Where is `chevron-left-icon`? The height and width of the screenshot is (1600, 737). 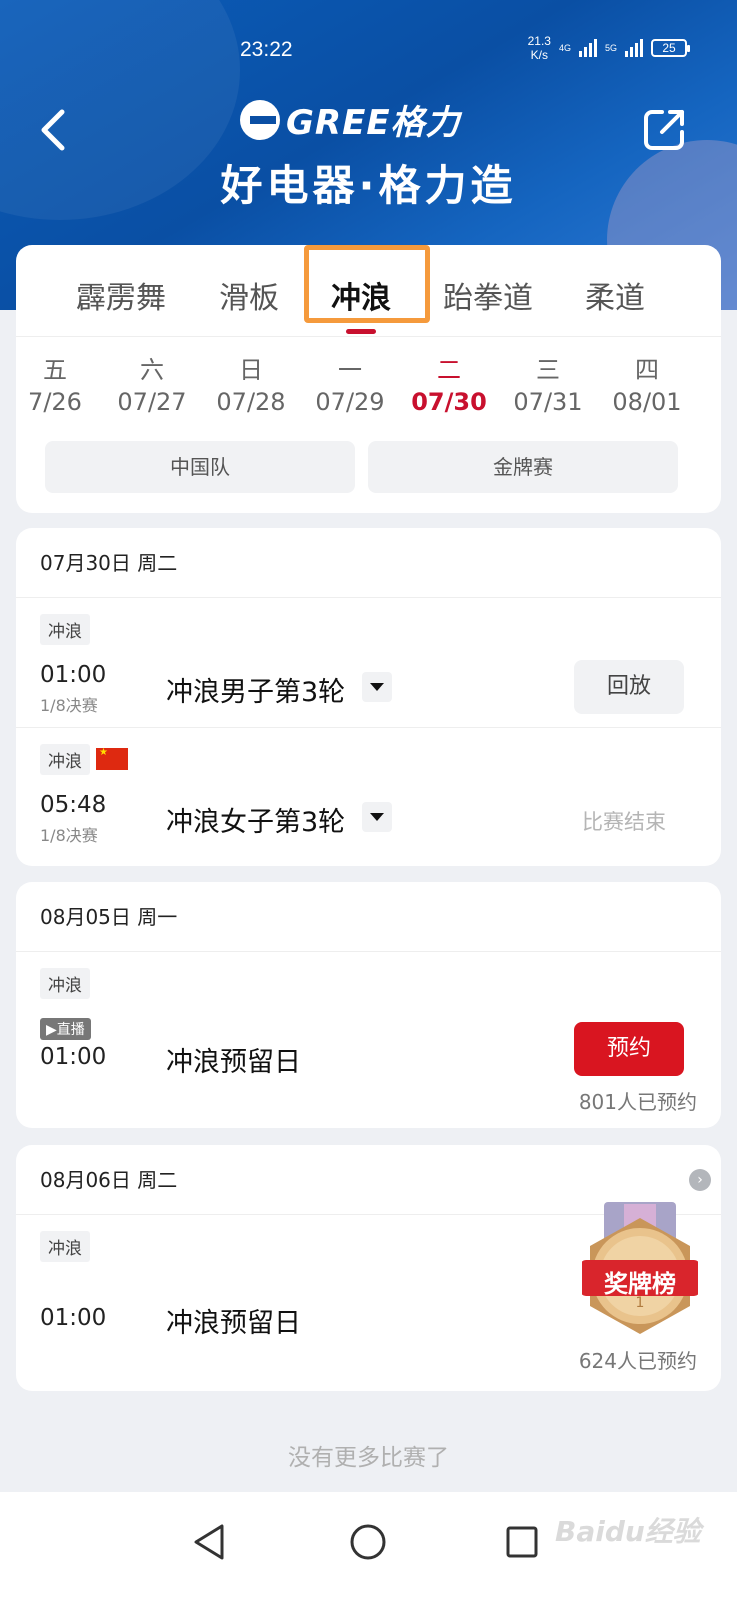 chevron-left-icon is located at coordinates (53, 130).